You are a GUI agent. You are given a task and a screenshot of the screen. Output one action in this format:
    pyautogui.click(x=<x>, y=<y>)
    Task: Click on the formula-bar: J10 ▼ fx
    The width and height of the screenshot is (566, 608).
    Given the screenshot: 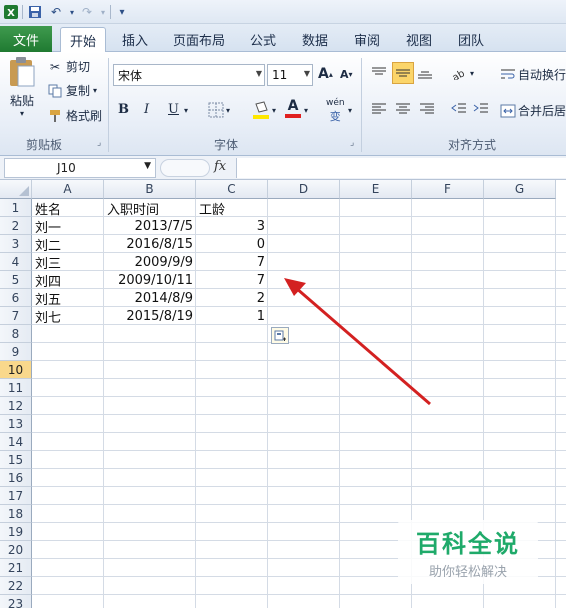 What is the action you would take?
    pyautogui.click(x=283, y=168)
    